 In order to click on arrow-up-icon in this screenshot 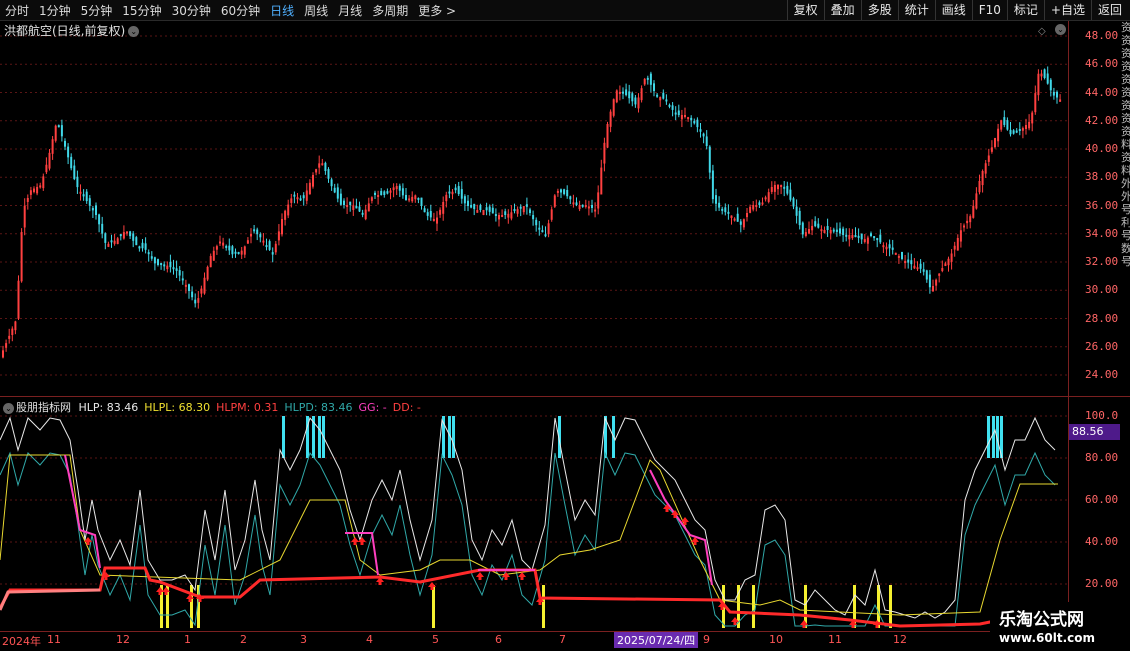, I will do `click(355, 541)`.